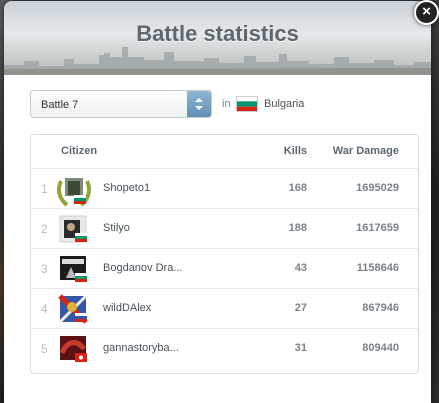  What do you see at coordinates (426, 12) in the screenshot?
I see `close-icon: ×` at bounding box center [426, 12].